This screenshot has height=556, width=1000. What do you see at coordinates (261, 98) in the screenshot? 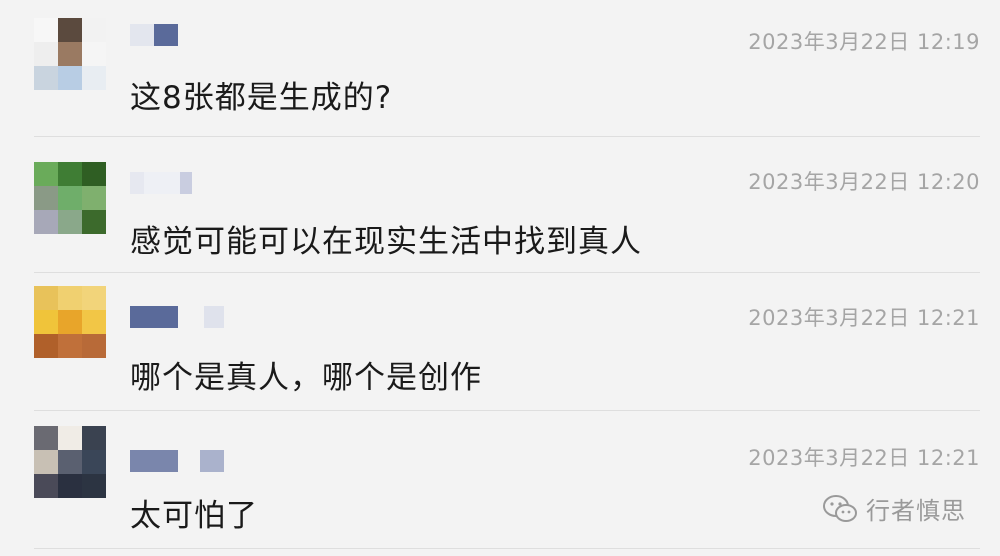
I see `comment-text: 这8张都是生成的?` at bounding box center [261, 98].